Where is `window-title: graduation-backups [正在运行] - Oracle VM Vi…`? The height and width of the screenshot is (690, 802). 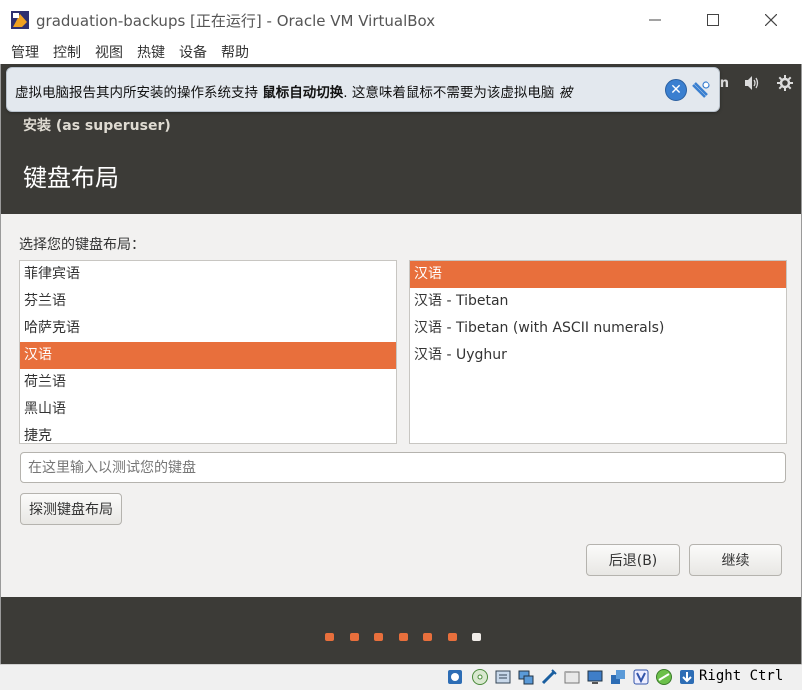 window-title: graduation-backups [正在运行] - Oracle VM Vi… is located at coordinates (236, 21).